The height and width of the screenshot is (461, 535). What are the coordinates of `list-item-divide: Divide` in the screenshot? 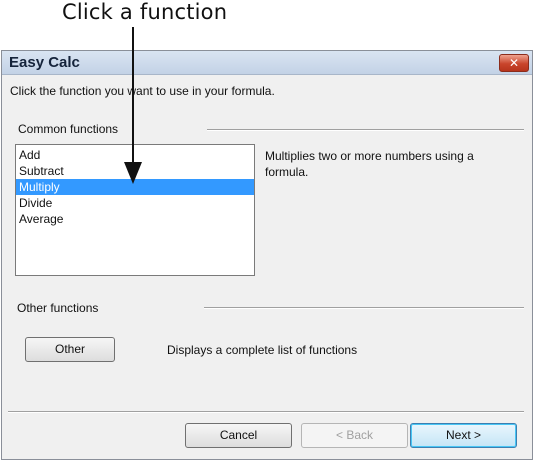 It's located at (135, 203).